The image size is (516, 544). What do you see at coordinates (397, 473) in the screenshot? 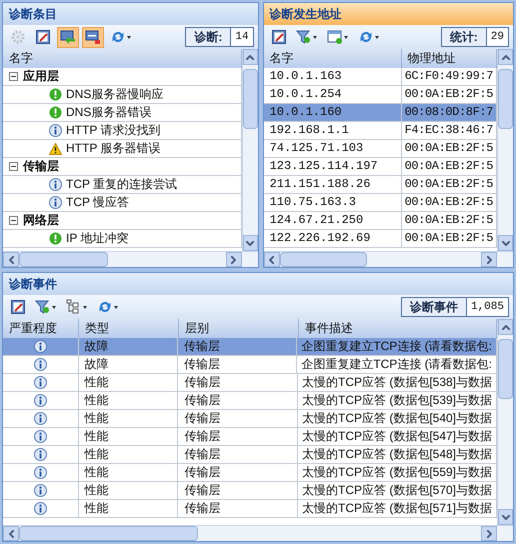
I see `table-cell: 太慢的TCP应答 (数据包[559]与数据` at bounding box center [397, 473].